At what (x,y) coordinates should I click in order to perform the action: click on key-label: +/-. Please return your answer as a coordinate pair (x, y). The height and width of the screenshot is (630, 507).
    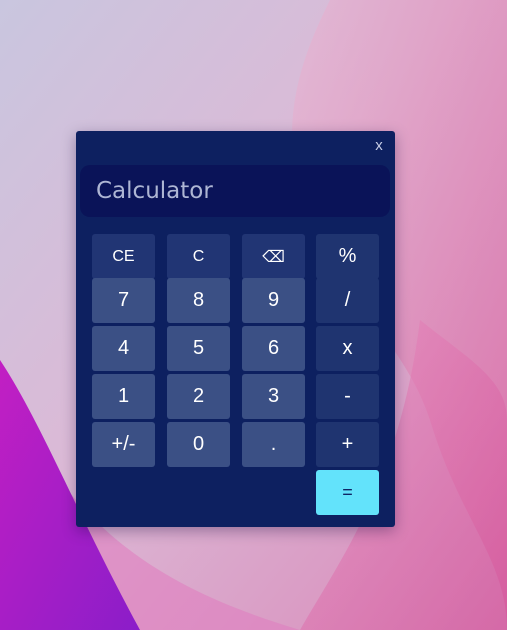
    Looking at the image, I should click on (123, 444).